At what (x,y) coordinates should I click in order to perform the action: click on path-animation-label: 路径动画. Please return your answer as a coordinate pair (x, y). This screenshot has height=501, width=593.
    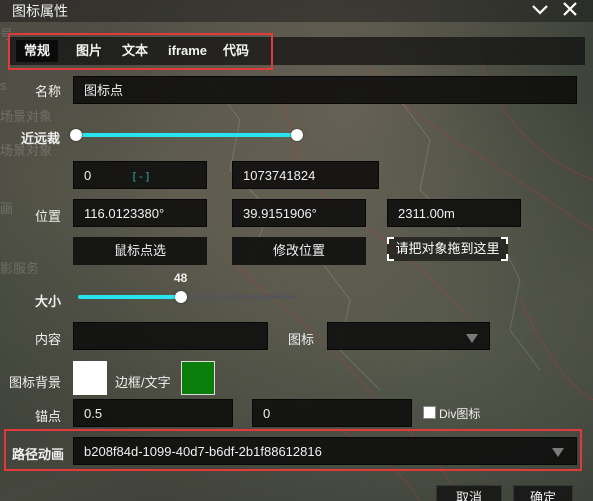
    Looking at the image, I should click on (38, 454).